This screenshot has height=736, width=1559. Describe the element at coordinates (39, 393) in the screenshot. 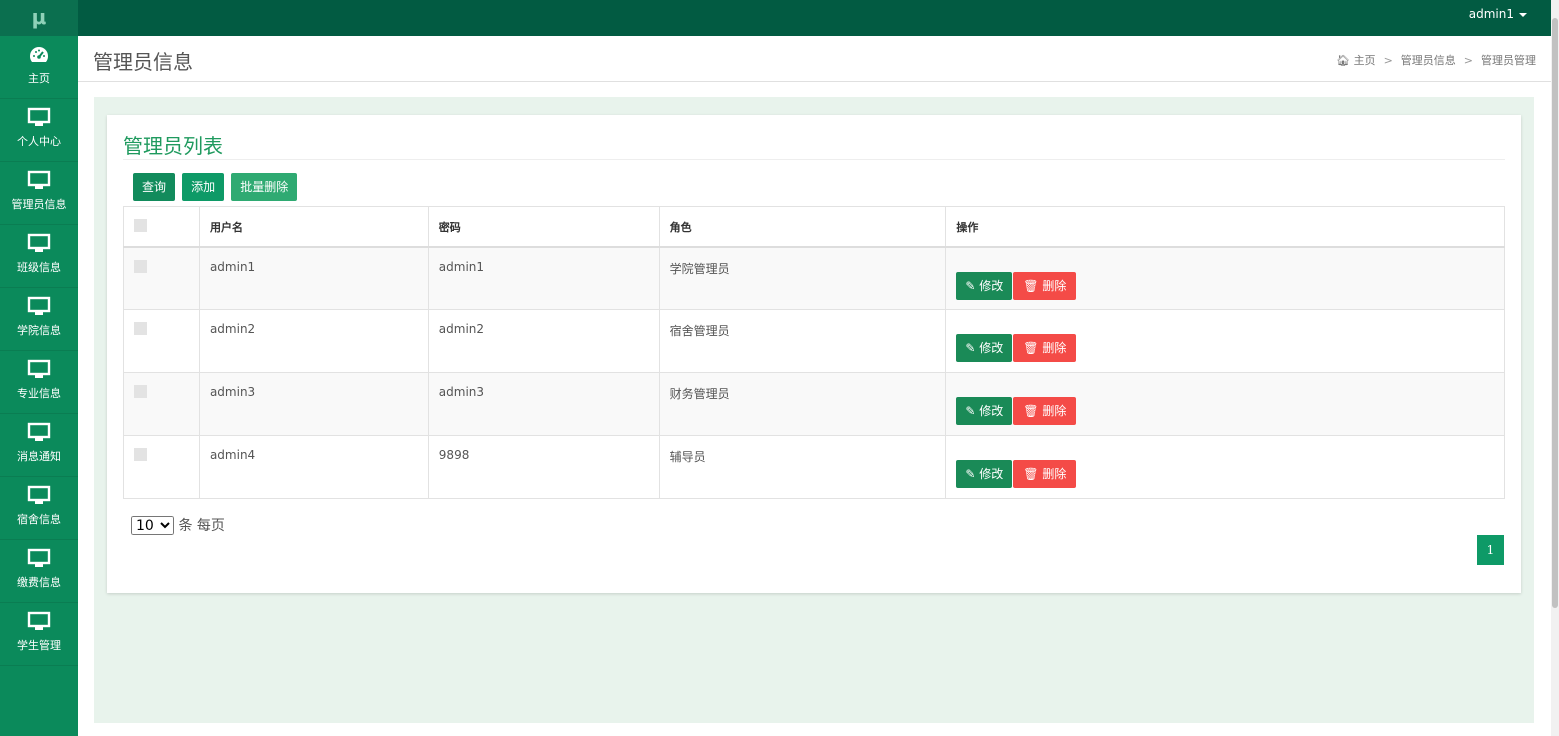

I see `sidebar-item-label: 专业信息` at that location.